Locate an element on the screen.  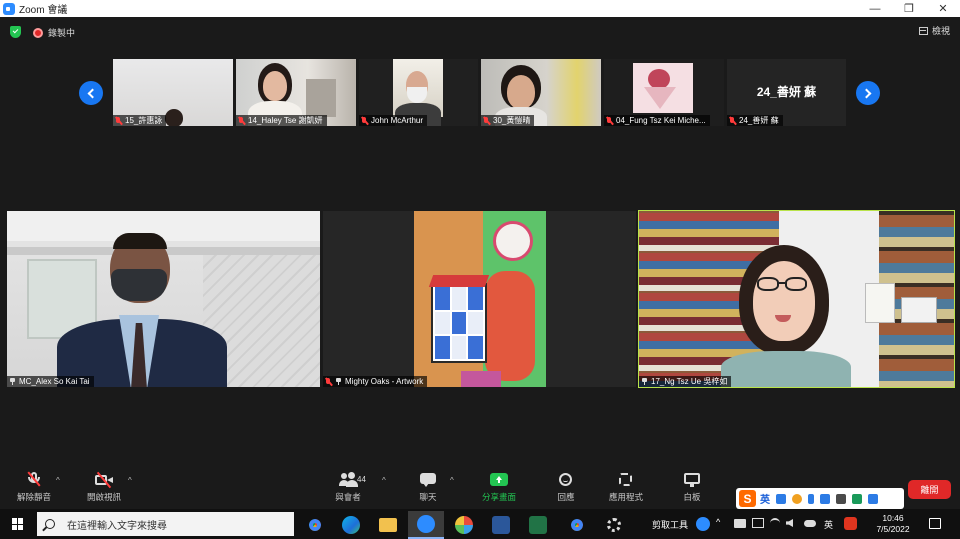
participants-options-chevron-icon: ^ is located at coordinates (384, 480).